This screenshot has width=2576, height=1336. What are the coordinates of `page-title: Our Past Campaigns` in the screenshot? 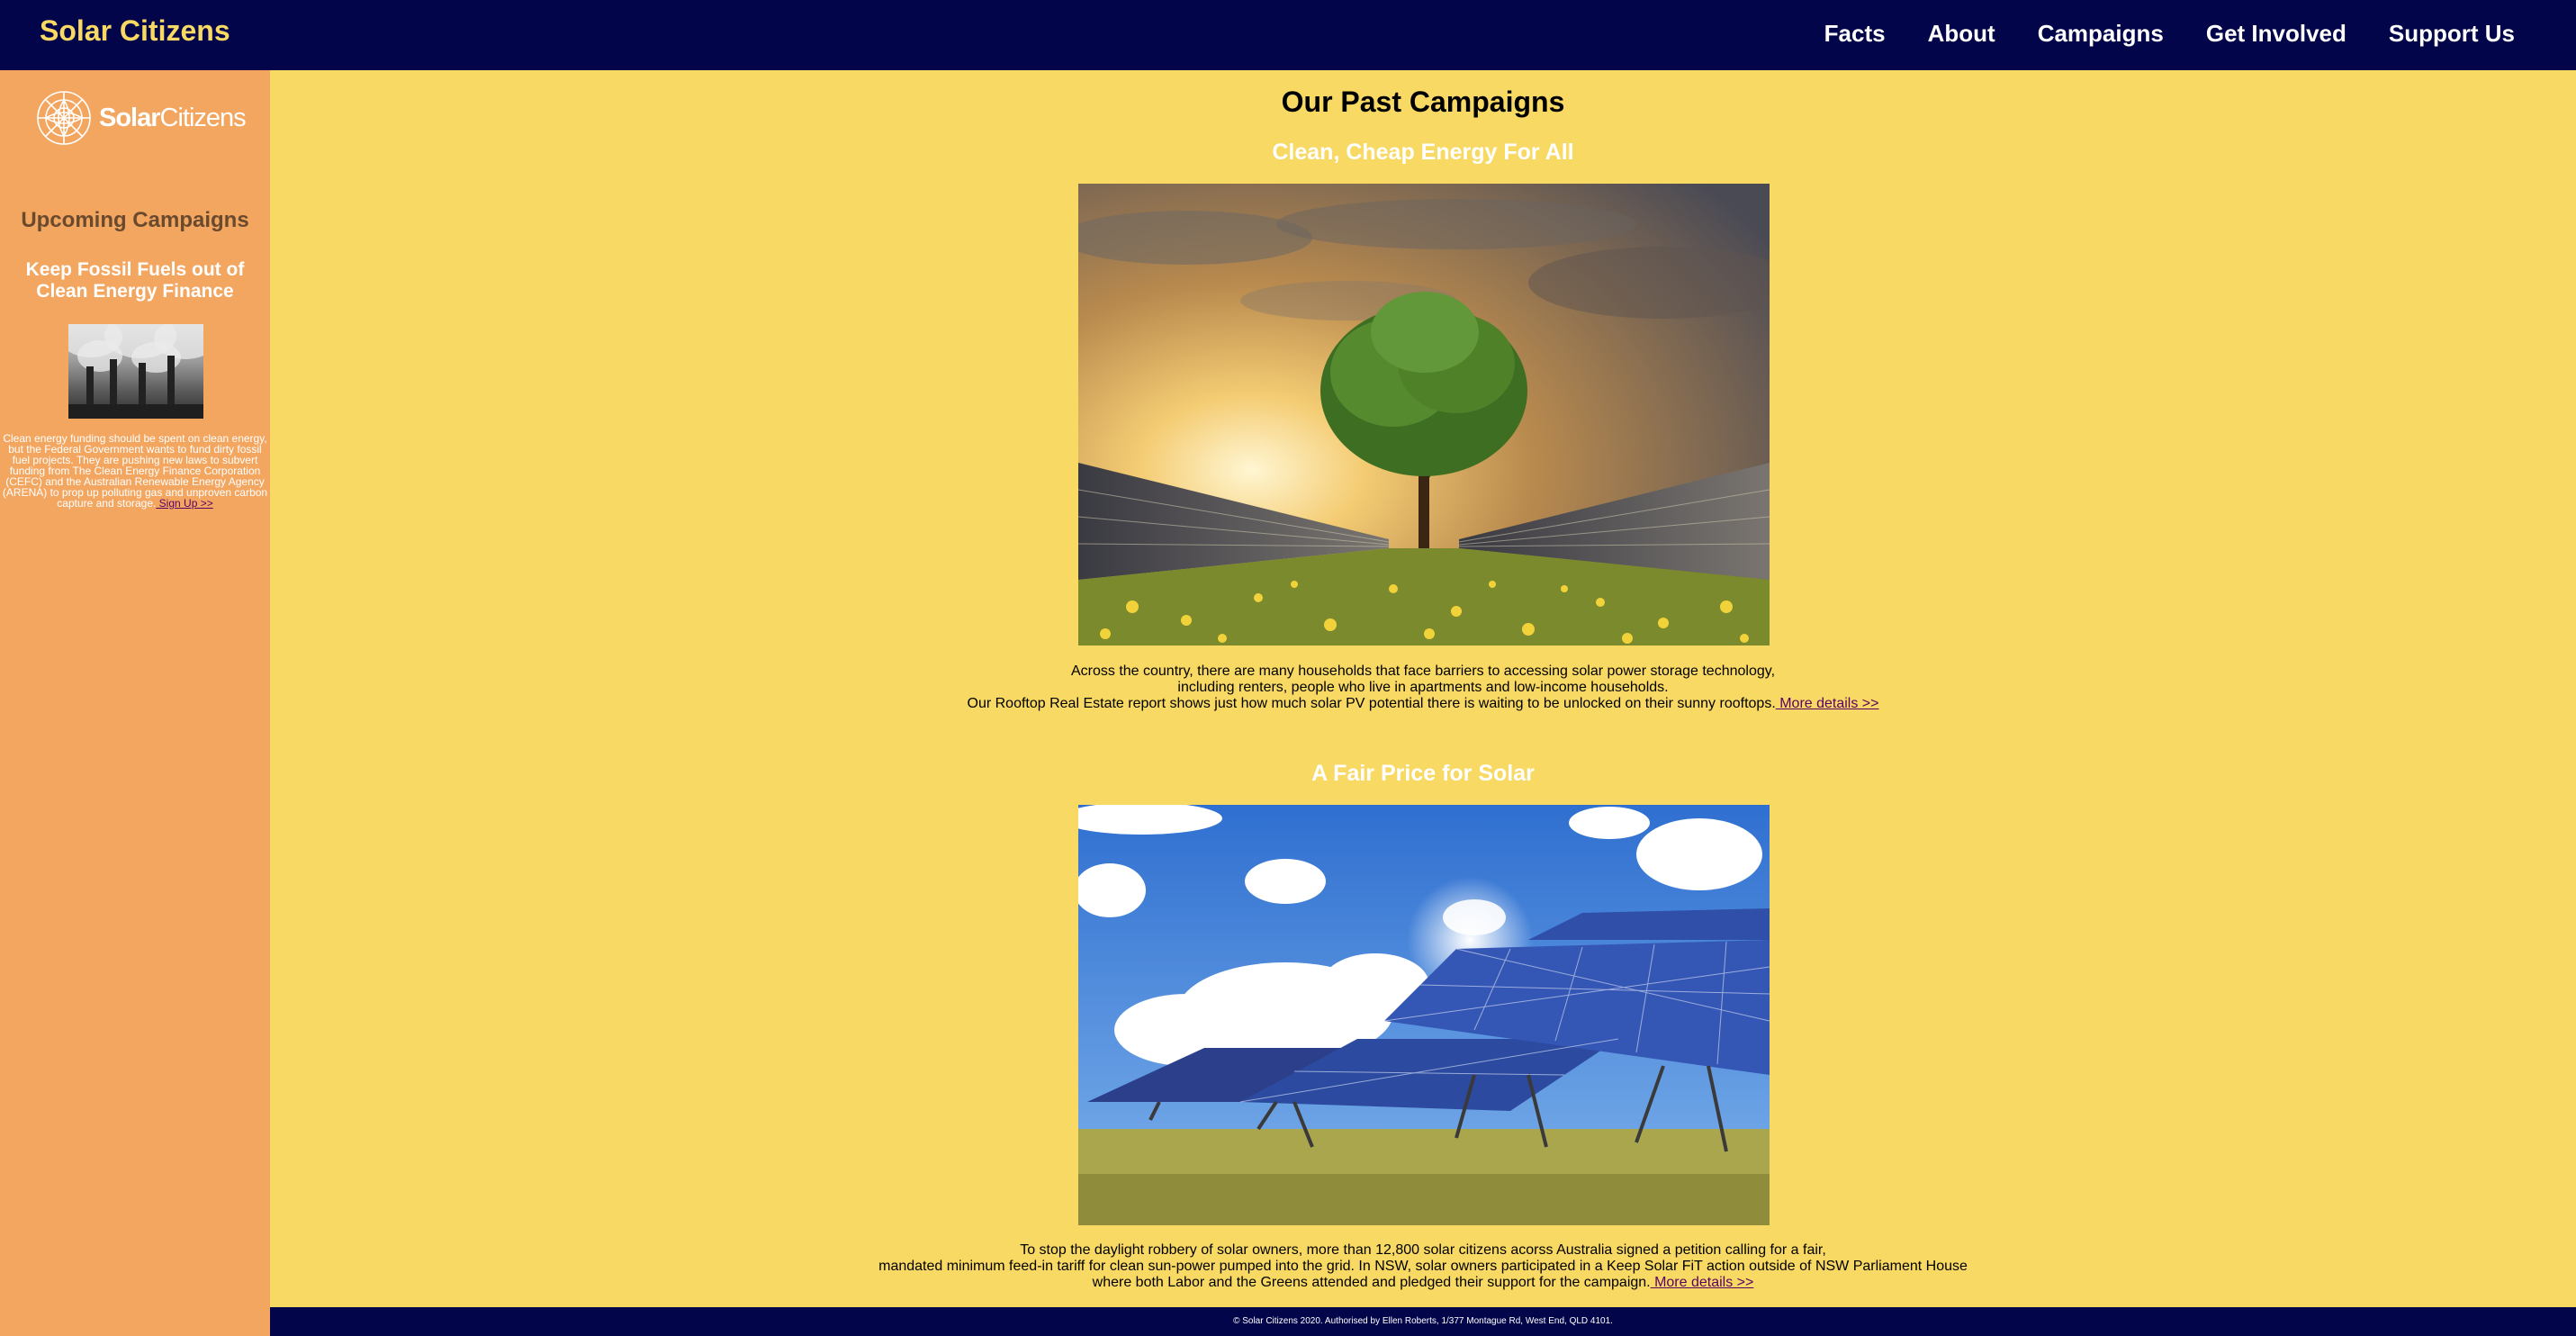 It's located at (1423, 102).